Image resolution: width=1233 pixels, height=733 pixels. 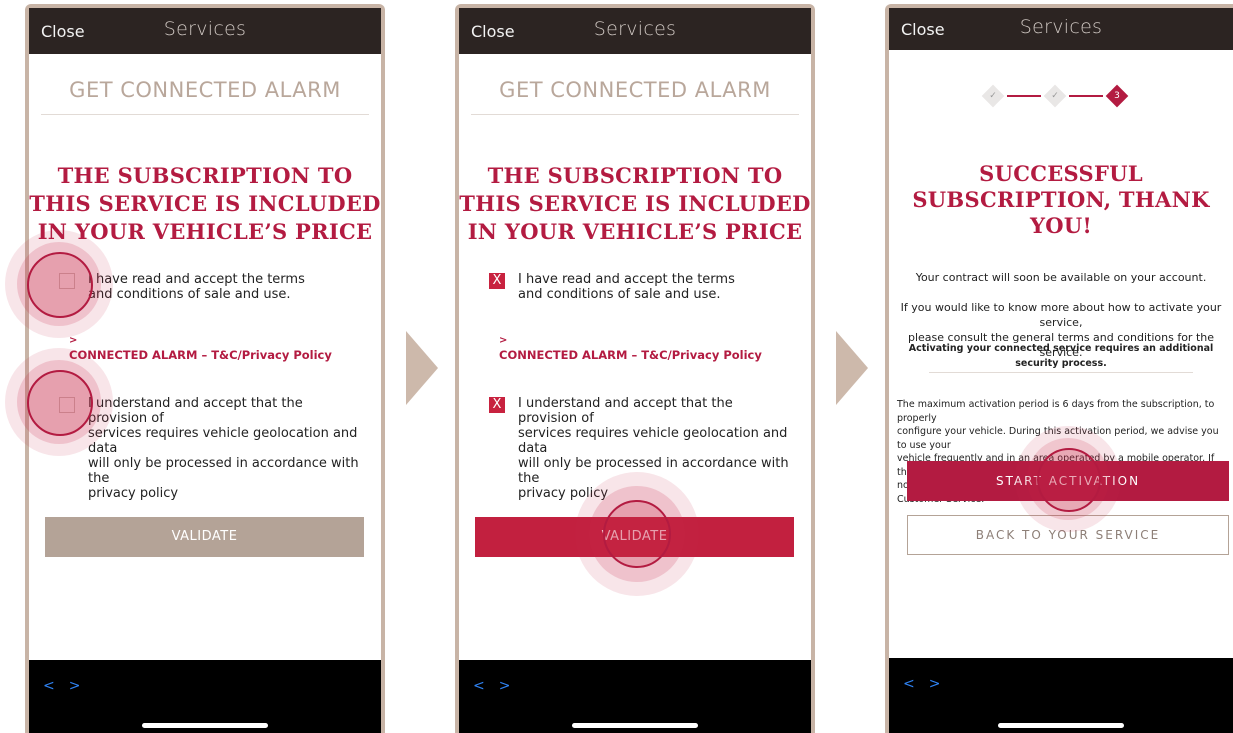 I want to click on divider, so click(x=1061, y=372).